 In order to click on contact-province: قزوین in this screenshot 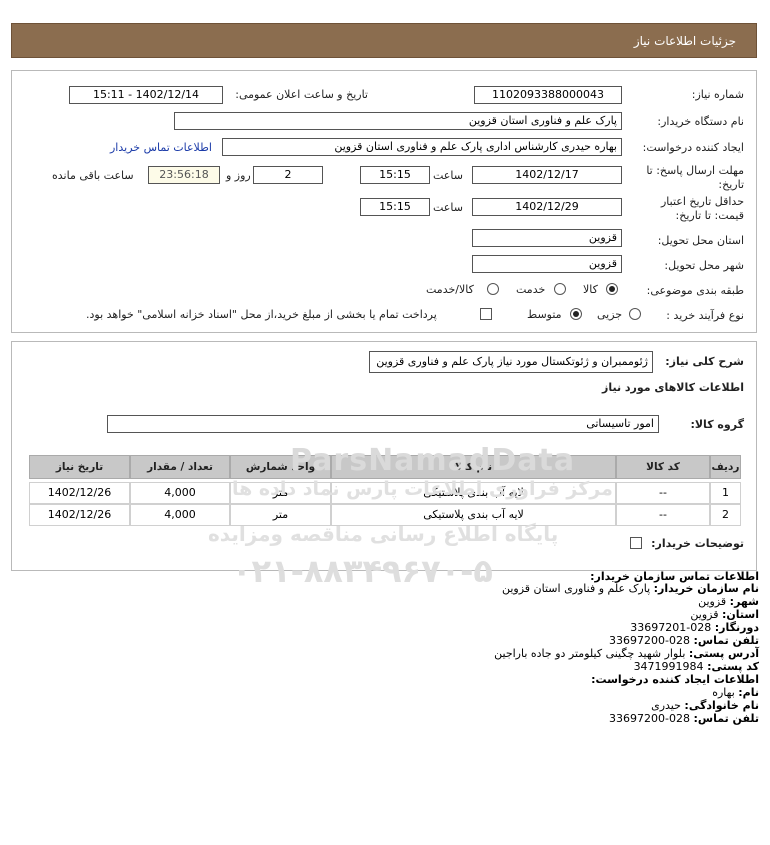, I will do `click(704, 614)`.